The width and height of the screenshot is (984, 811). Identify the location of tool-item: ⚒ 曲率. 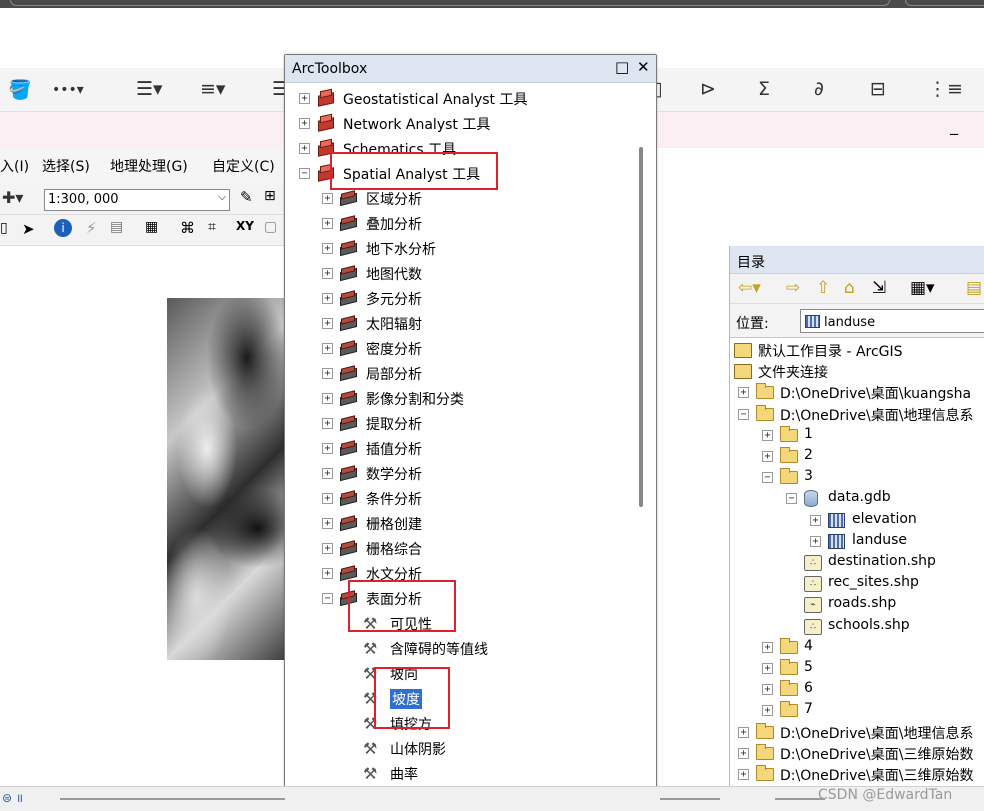
(460, 774).